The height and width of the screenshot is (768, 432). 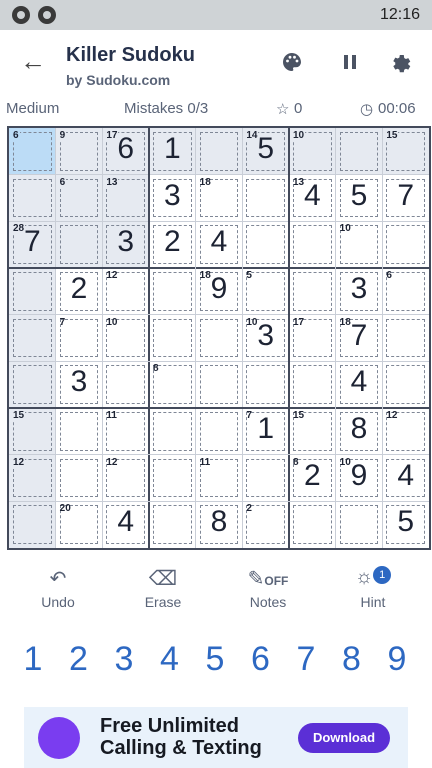 I want to click on back-arrow-icon: ←, so click(x=33, y=61).